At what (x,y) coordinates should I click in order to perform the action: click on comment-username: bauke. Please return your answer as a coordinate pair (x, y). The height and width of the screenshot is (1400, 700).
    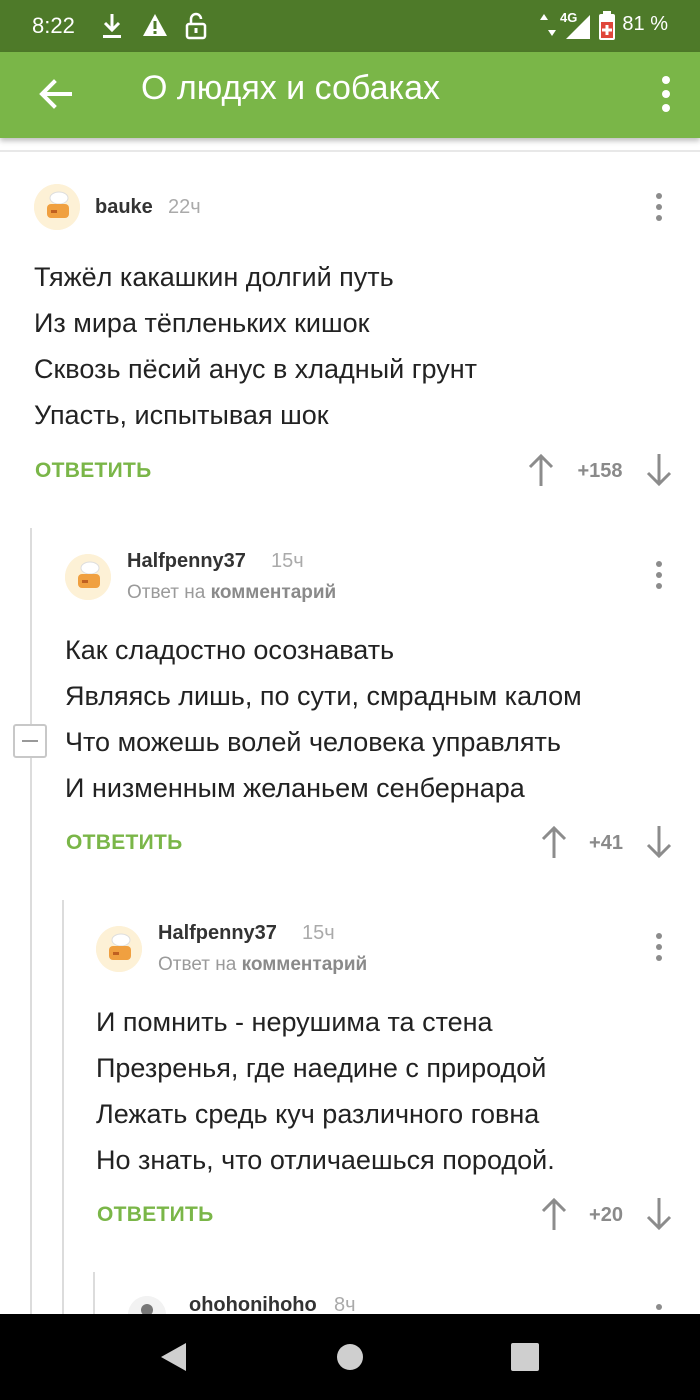
    Looking at the image, I should click on (124, 207).